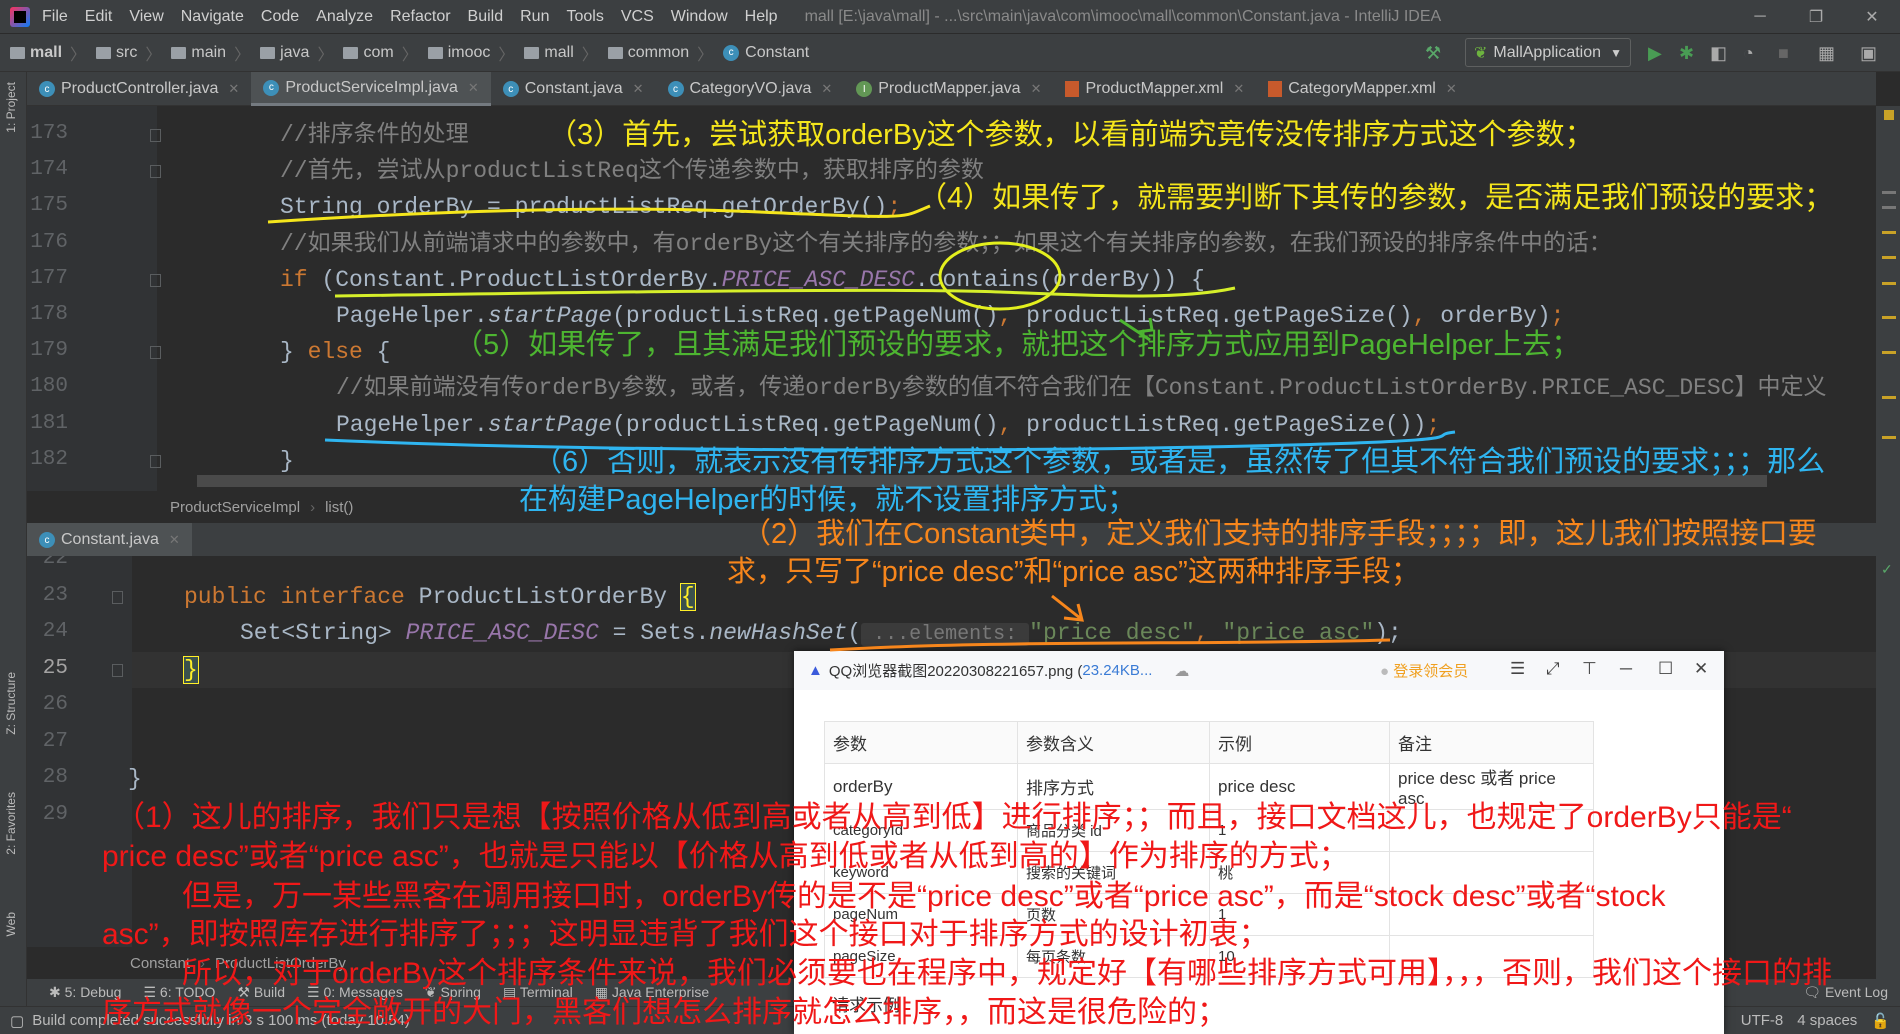 This screenshot has height=1034, width=1900. Describe the element at coordinates (1517, 669) in the screenshot. I see `menu-icon: ☰` at that location.